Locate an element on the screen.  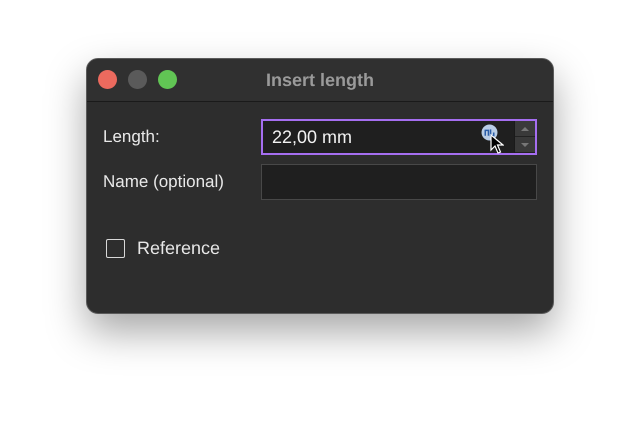
decrement-button is located at coordinates (525, 145).